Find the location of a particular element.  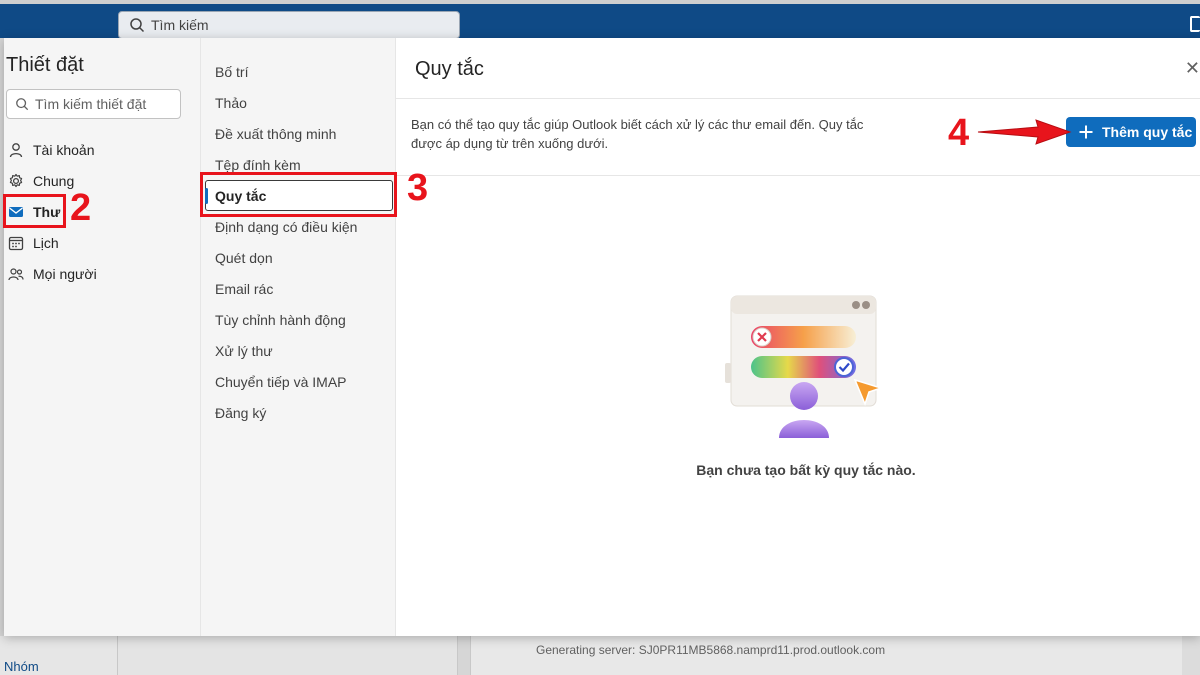

close-icon: ✕ is located at coordinates (1192, 68).